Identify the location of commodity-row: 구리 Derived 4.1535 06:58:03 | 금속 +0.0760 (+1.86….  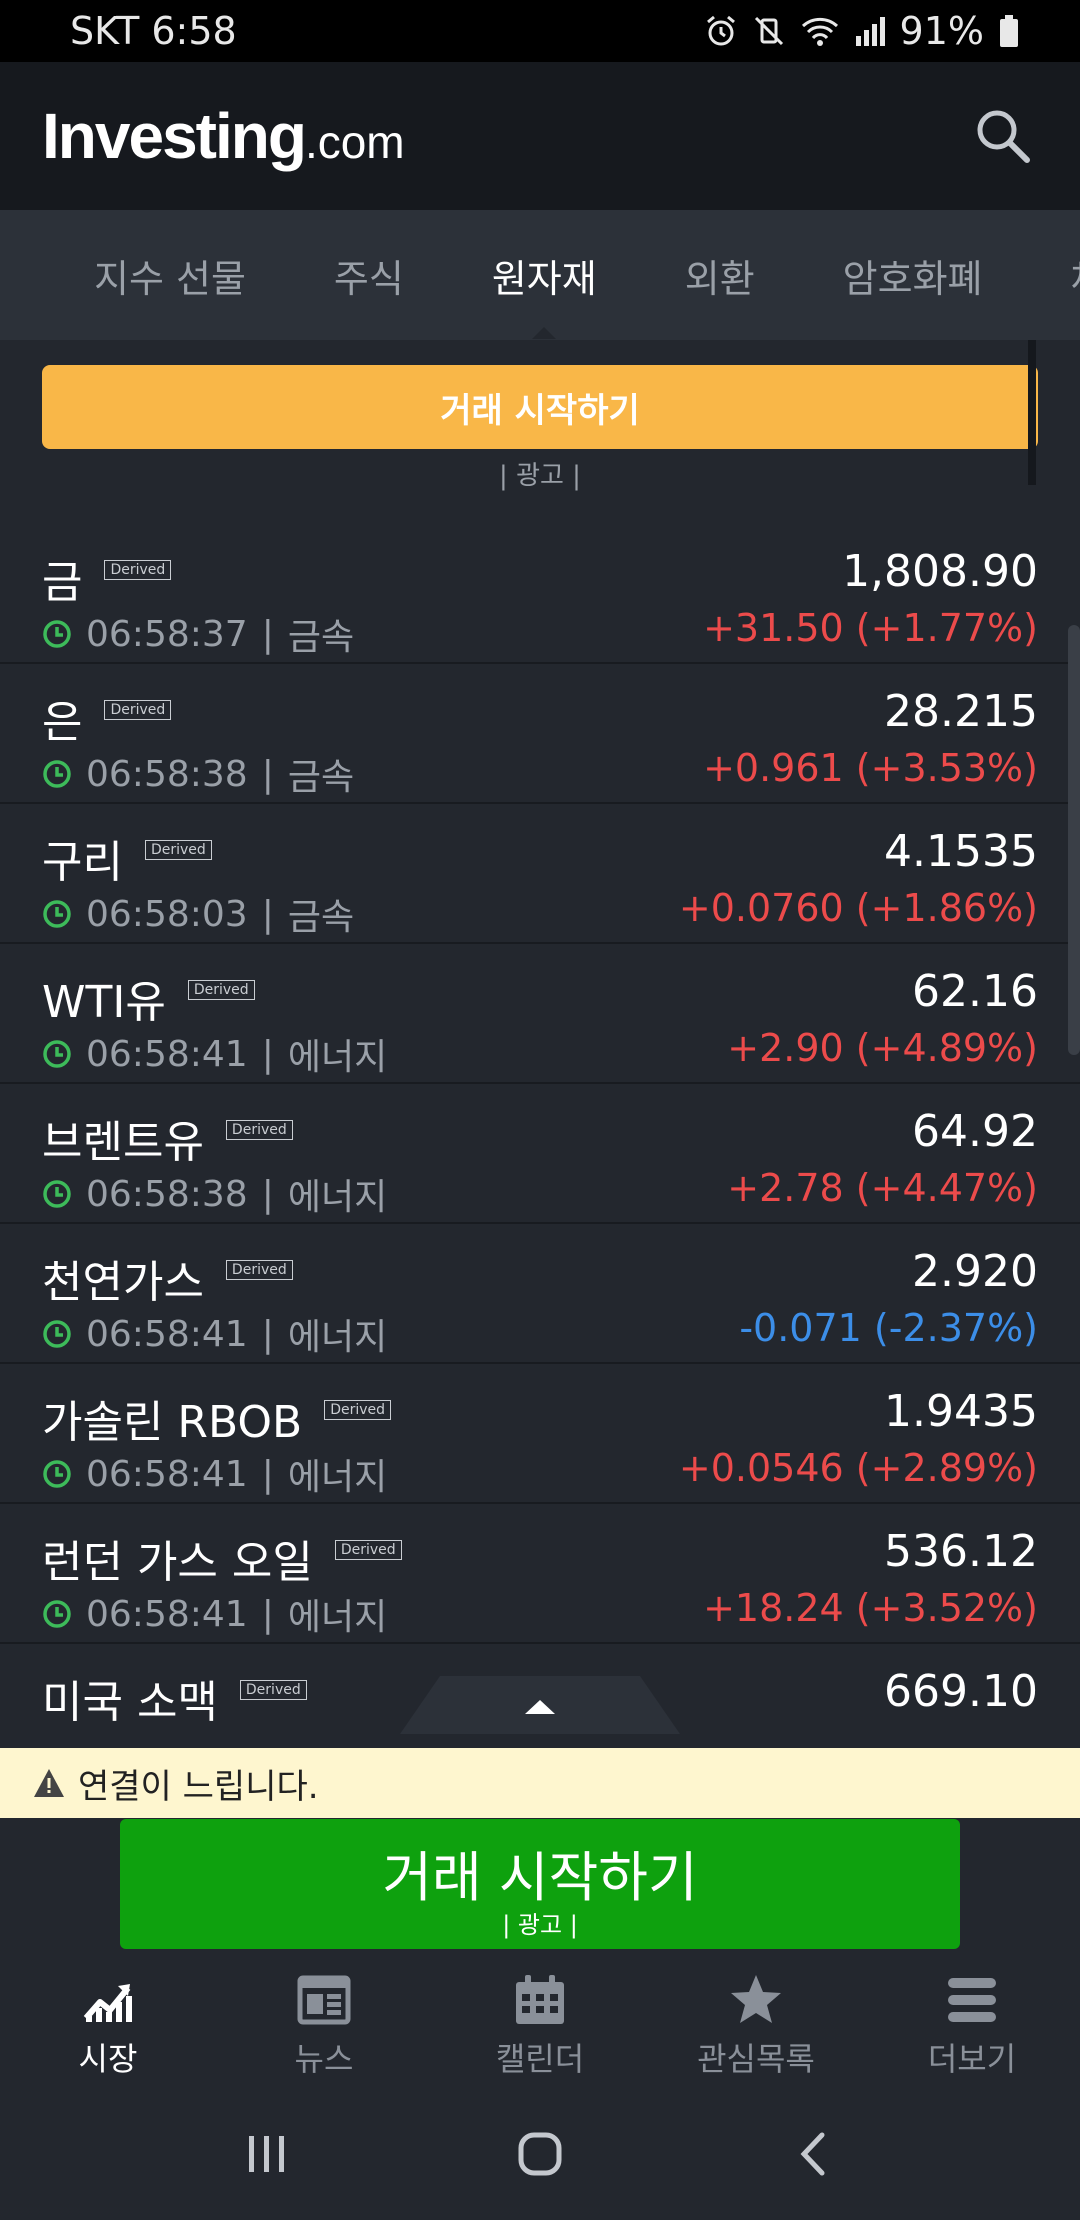
(540, 874).